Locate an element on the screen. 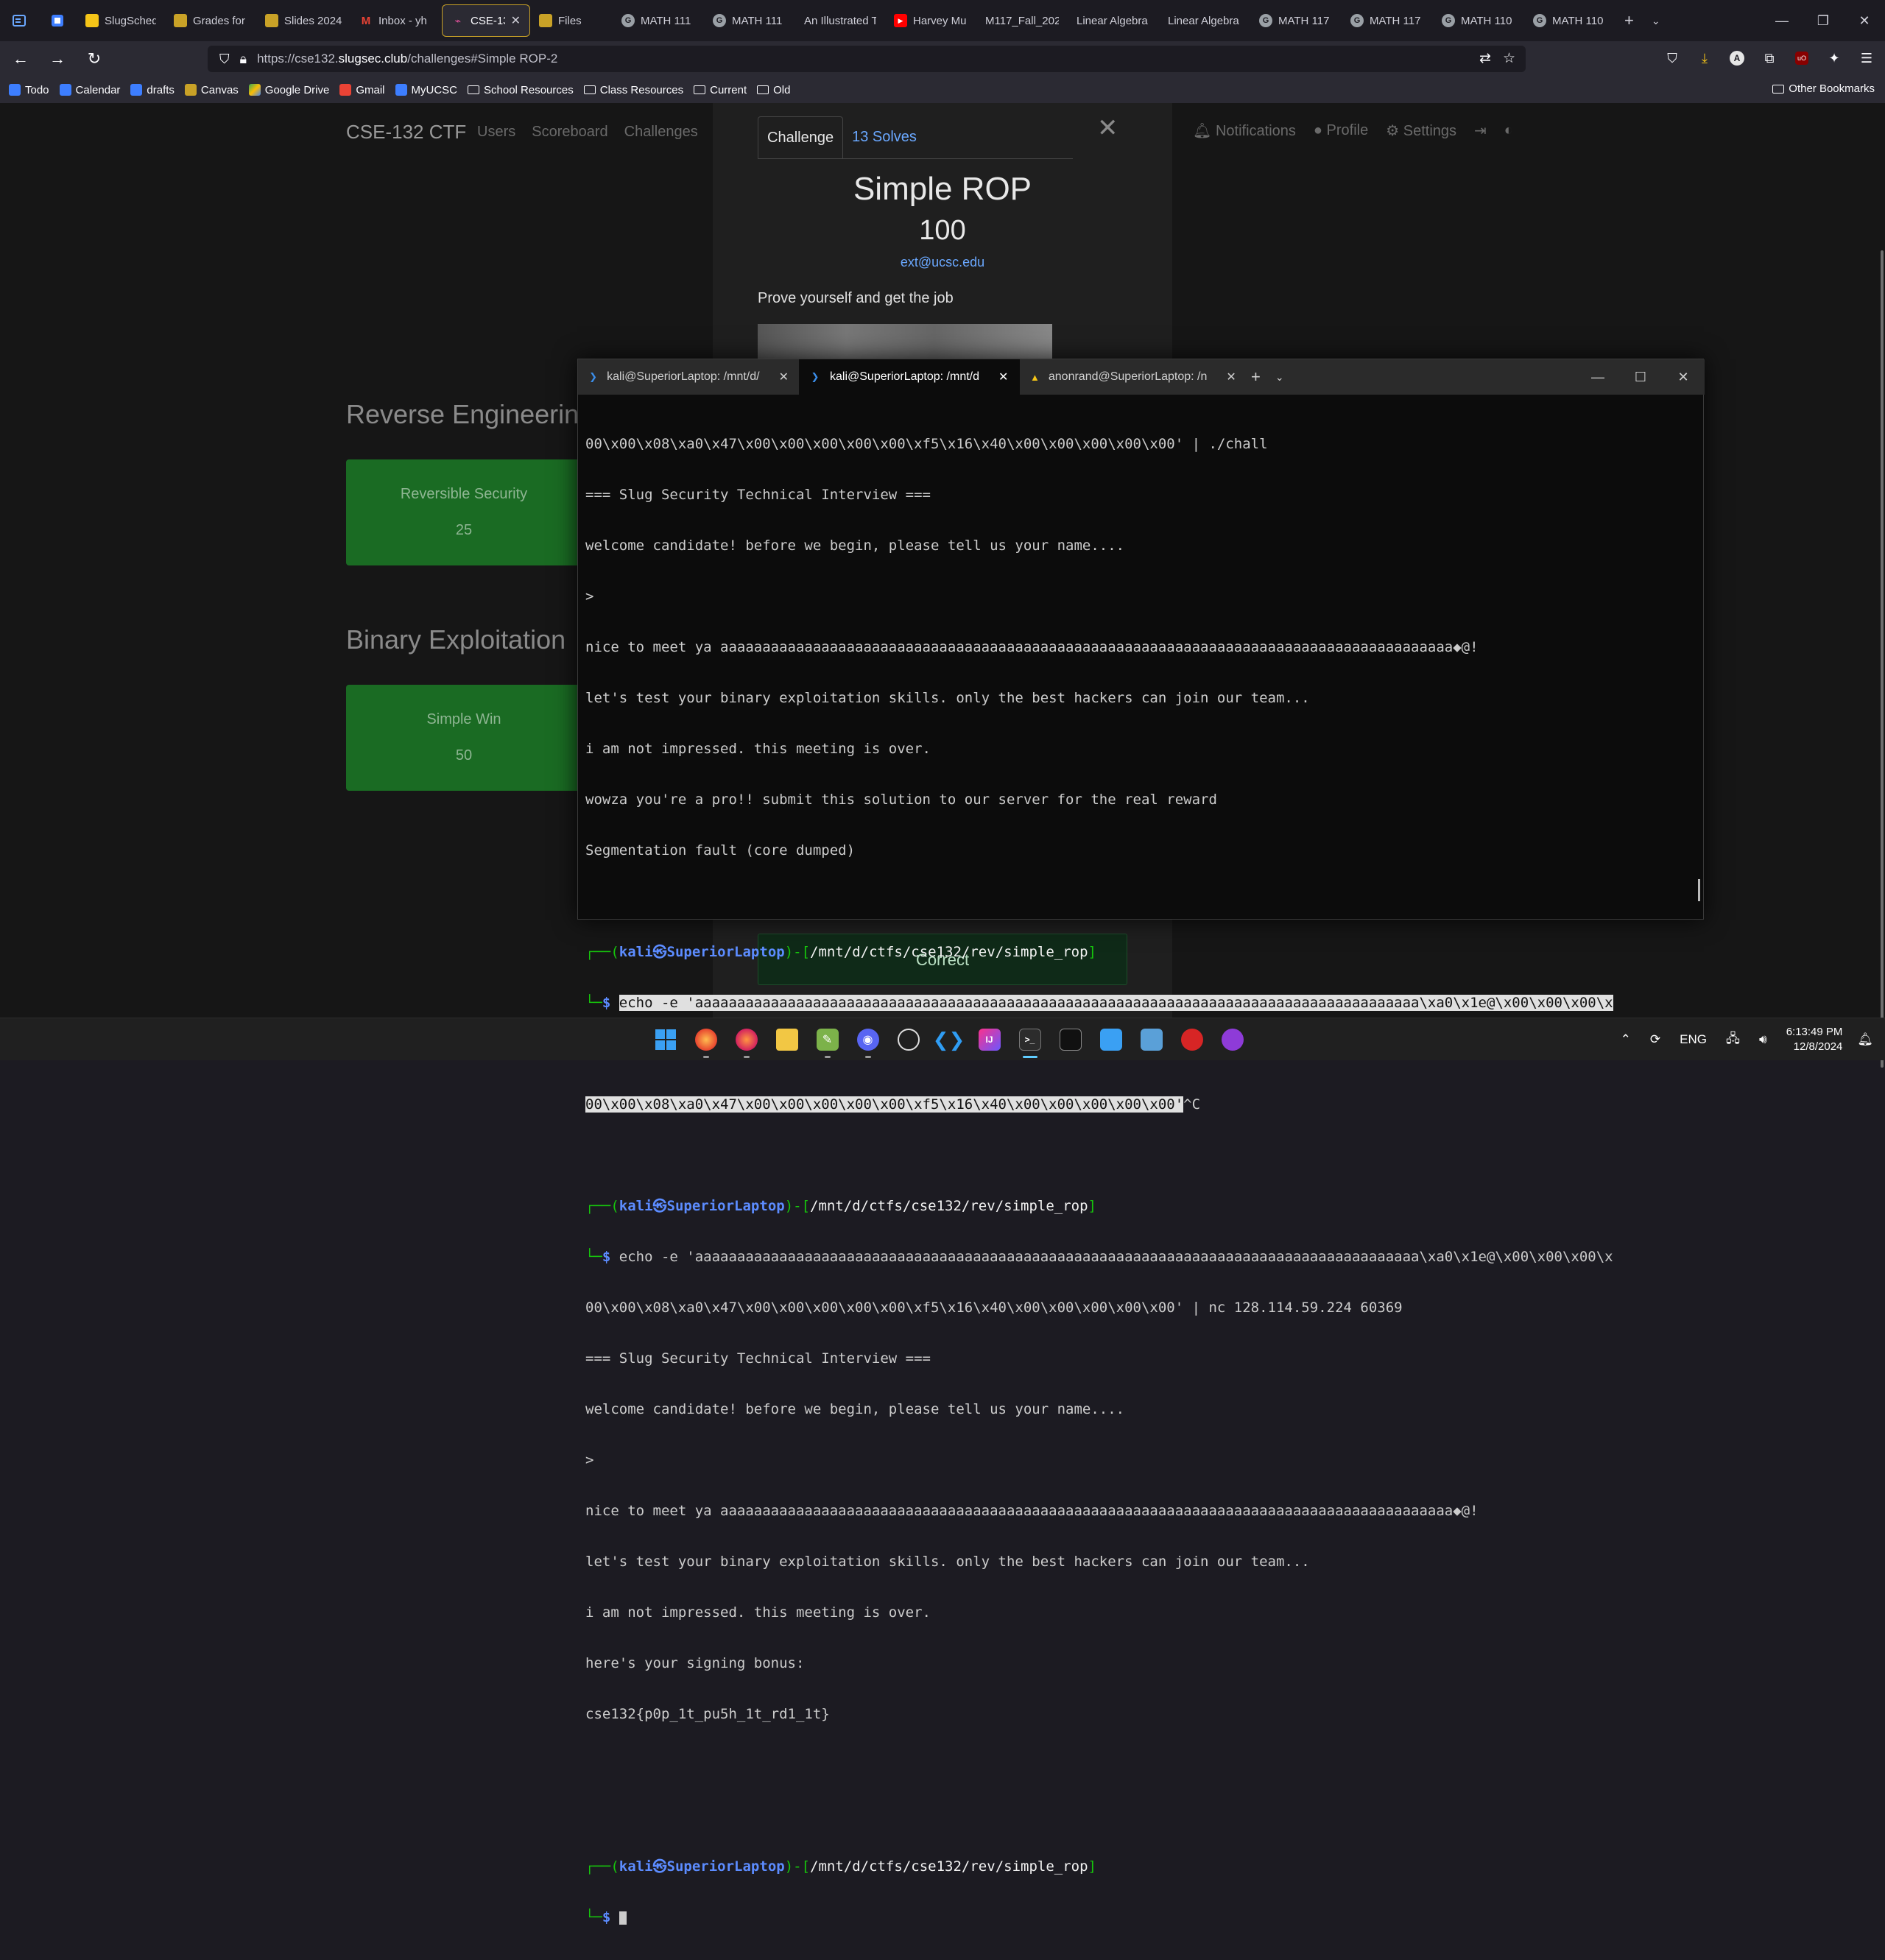 The width and height of the screenshot is (1885, 1960). tab-challenge: Challenge is located at coordinates (801, 137).